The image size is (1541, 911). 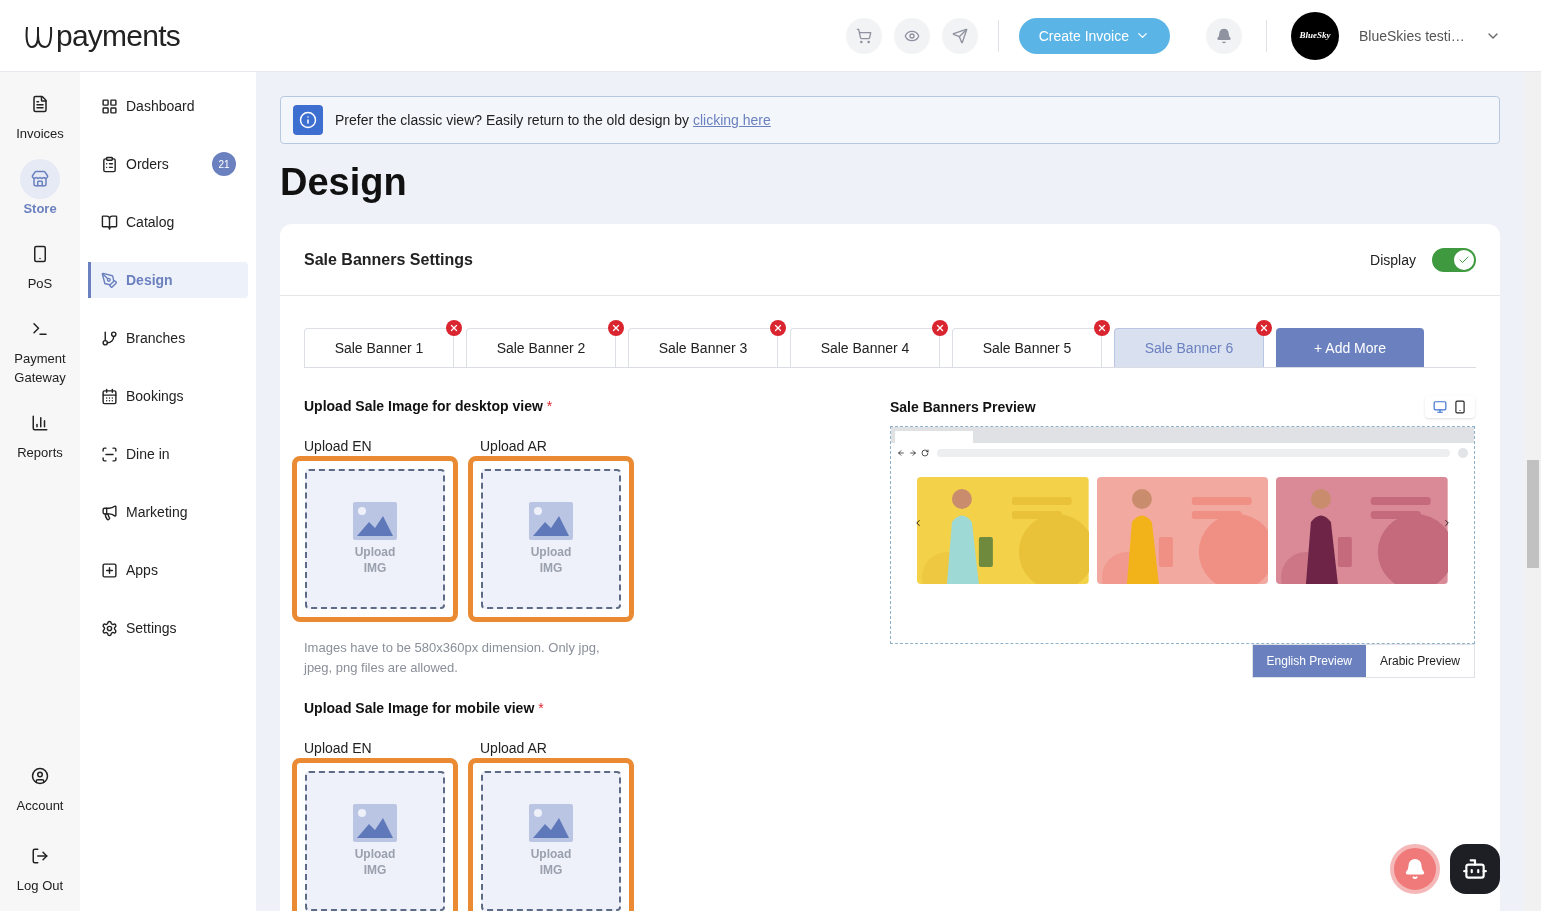 I want to click on rail-item: Payment Gateway, so click(x=40, y=348).